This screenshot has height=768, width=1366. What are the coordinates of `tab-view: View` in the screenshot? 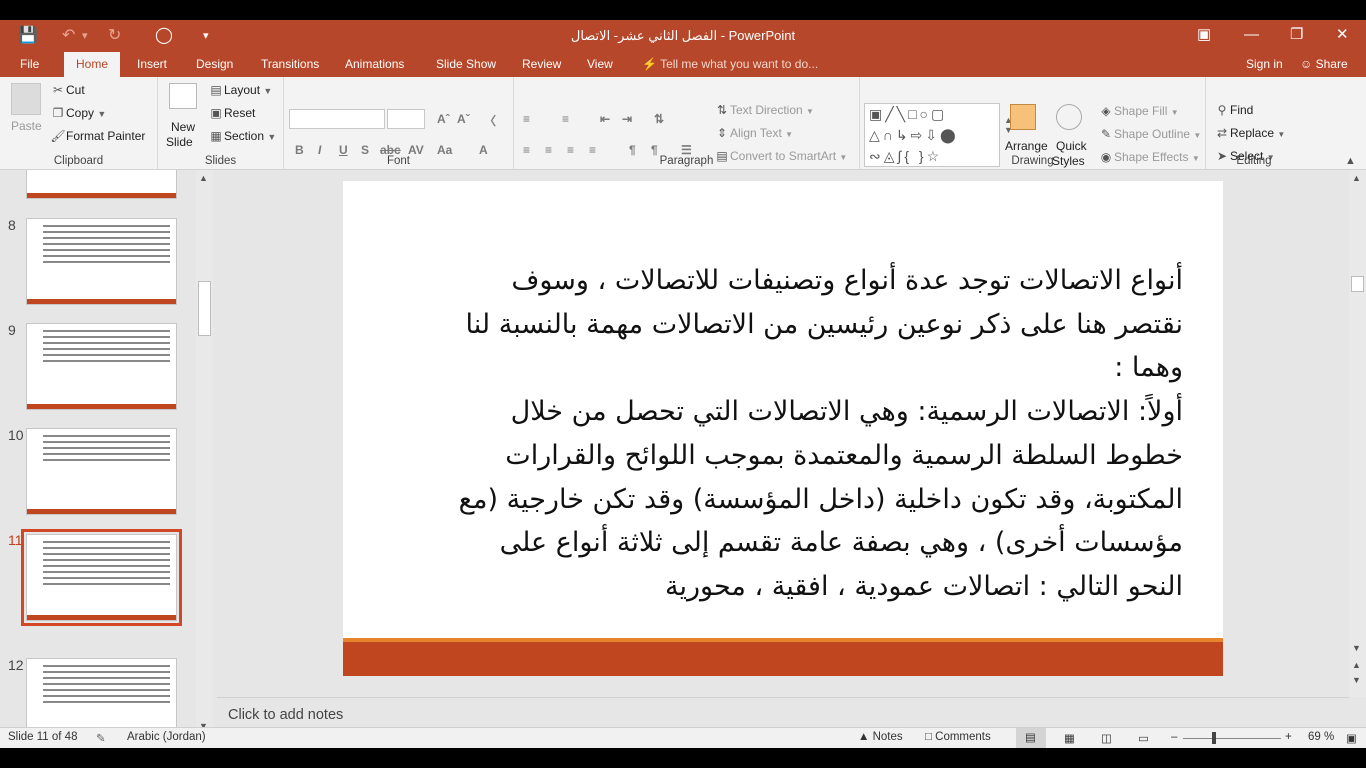 It's located at (600, 64).